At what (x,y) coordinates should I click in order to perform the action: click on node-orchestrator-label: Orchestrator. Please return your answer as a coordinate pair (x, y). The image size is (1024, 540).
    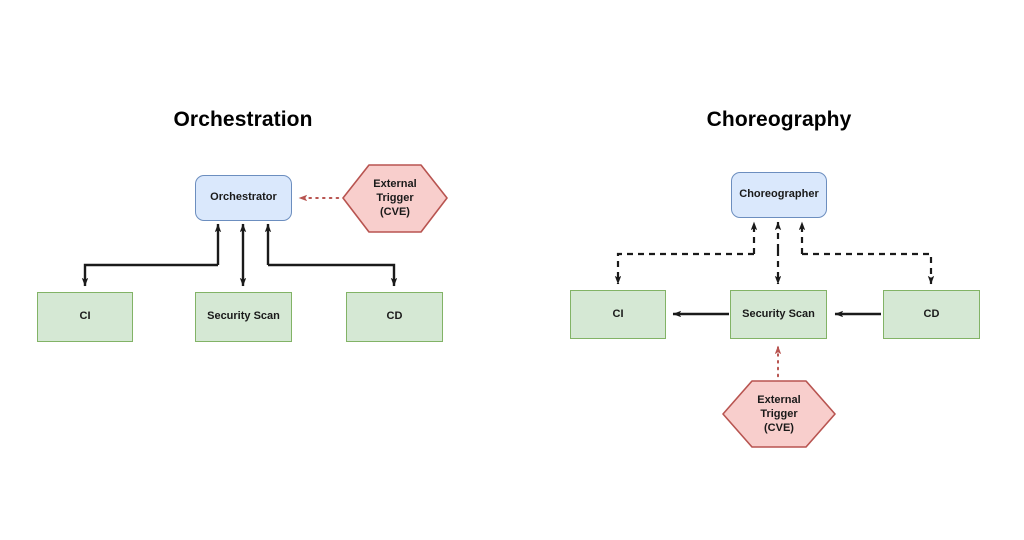
    Looking at the image, I should click on (243, 197).